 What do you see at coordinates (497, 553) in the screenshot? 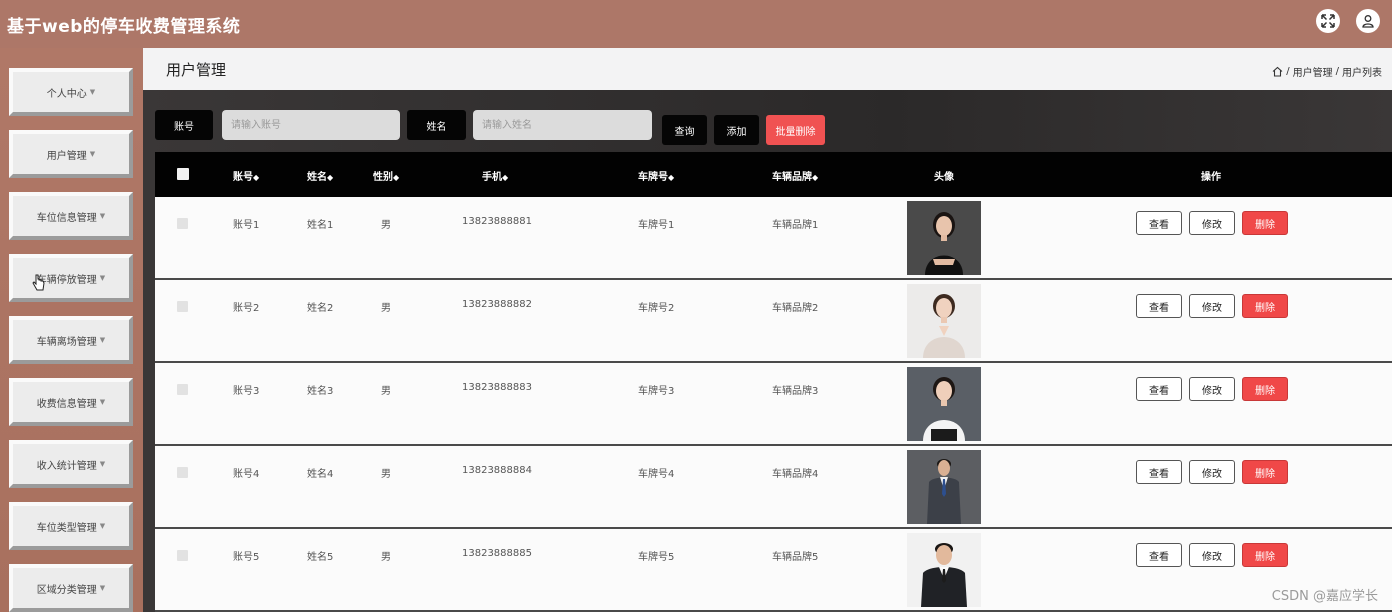
I see `cell-phone: 13823888885` at bounding box center [497, 553].